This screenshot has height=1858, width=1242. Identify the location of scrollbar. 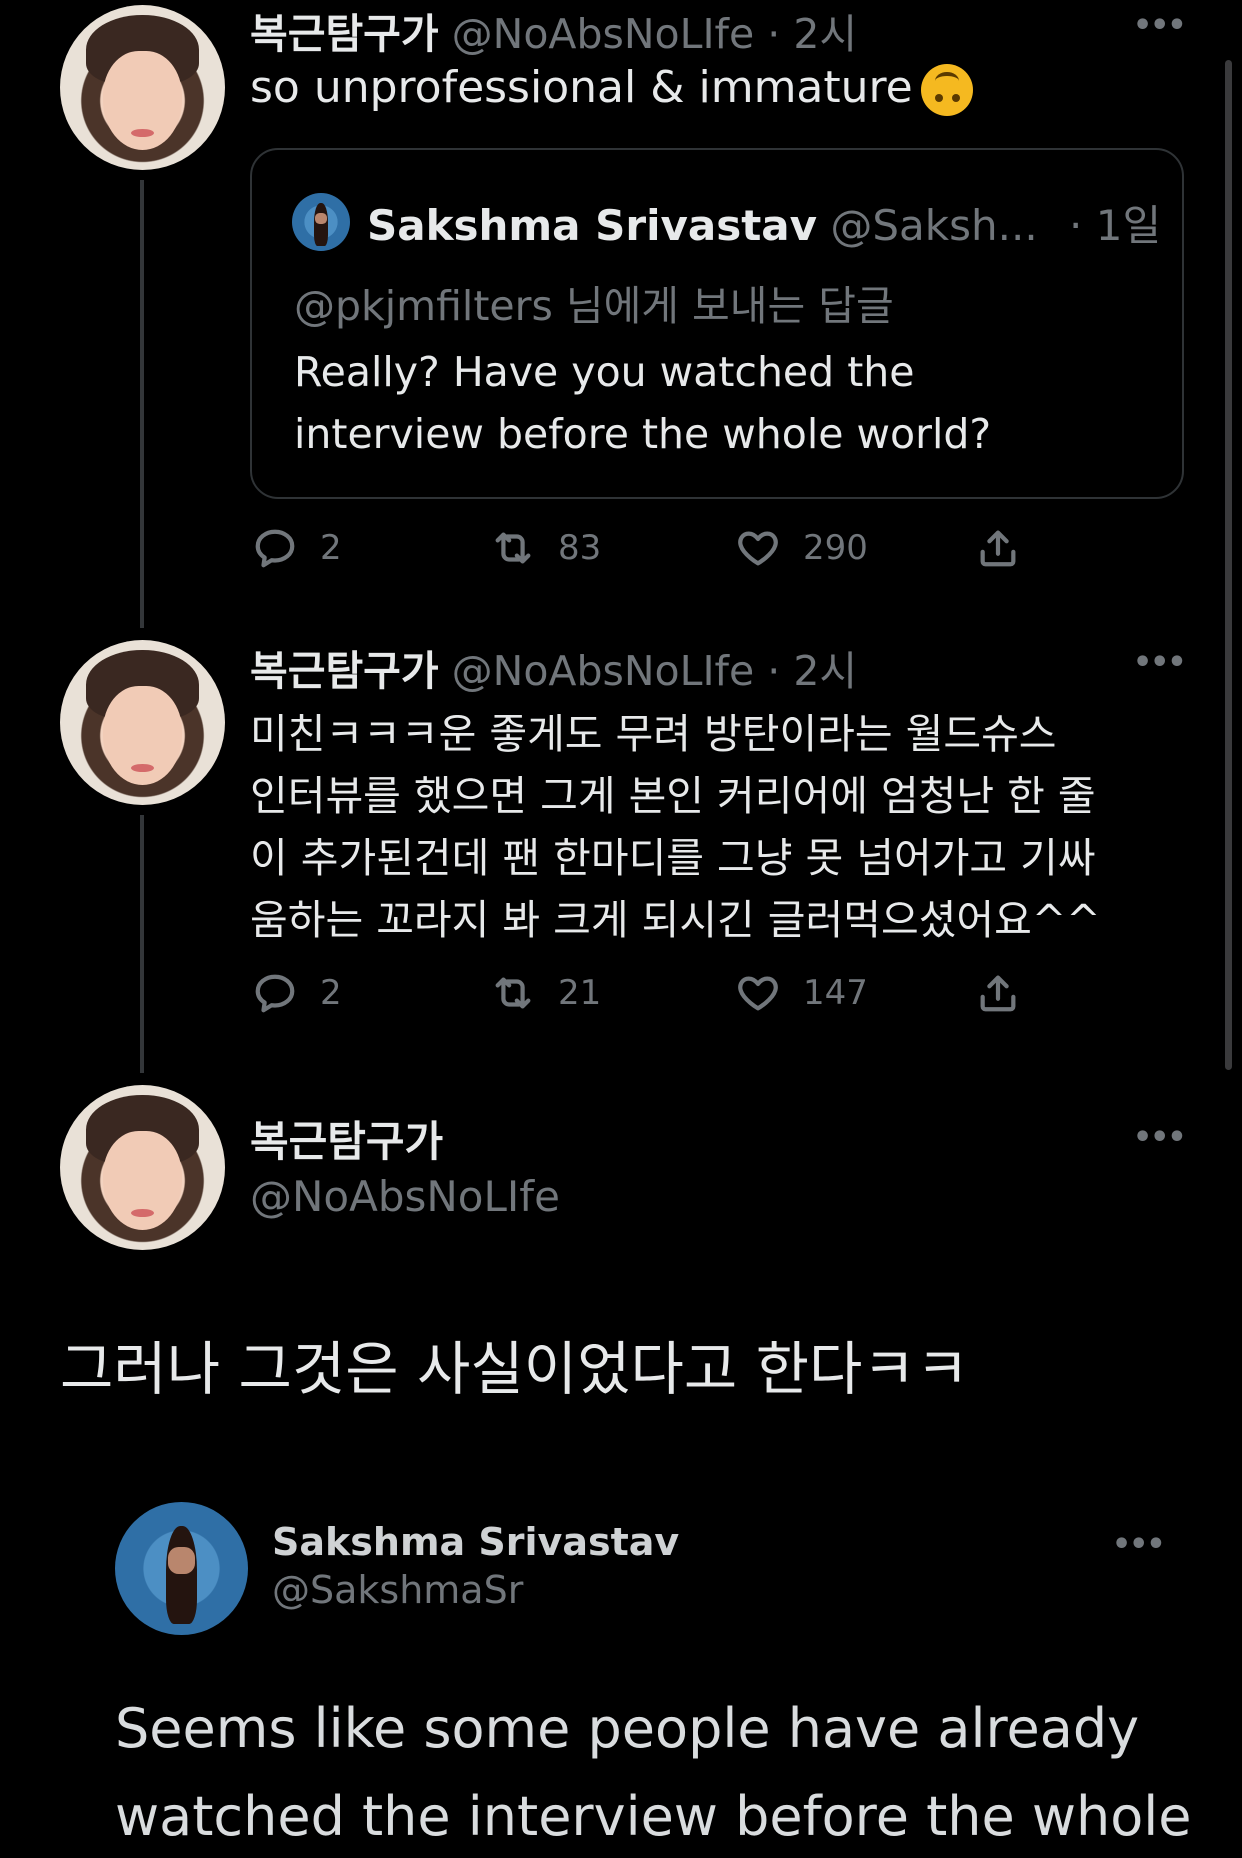
(1228, 565).